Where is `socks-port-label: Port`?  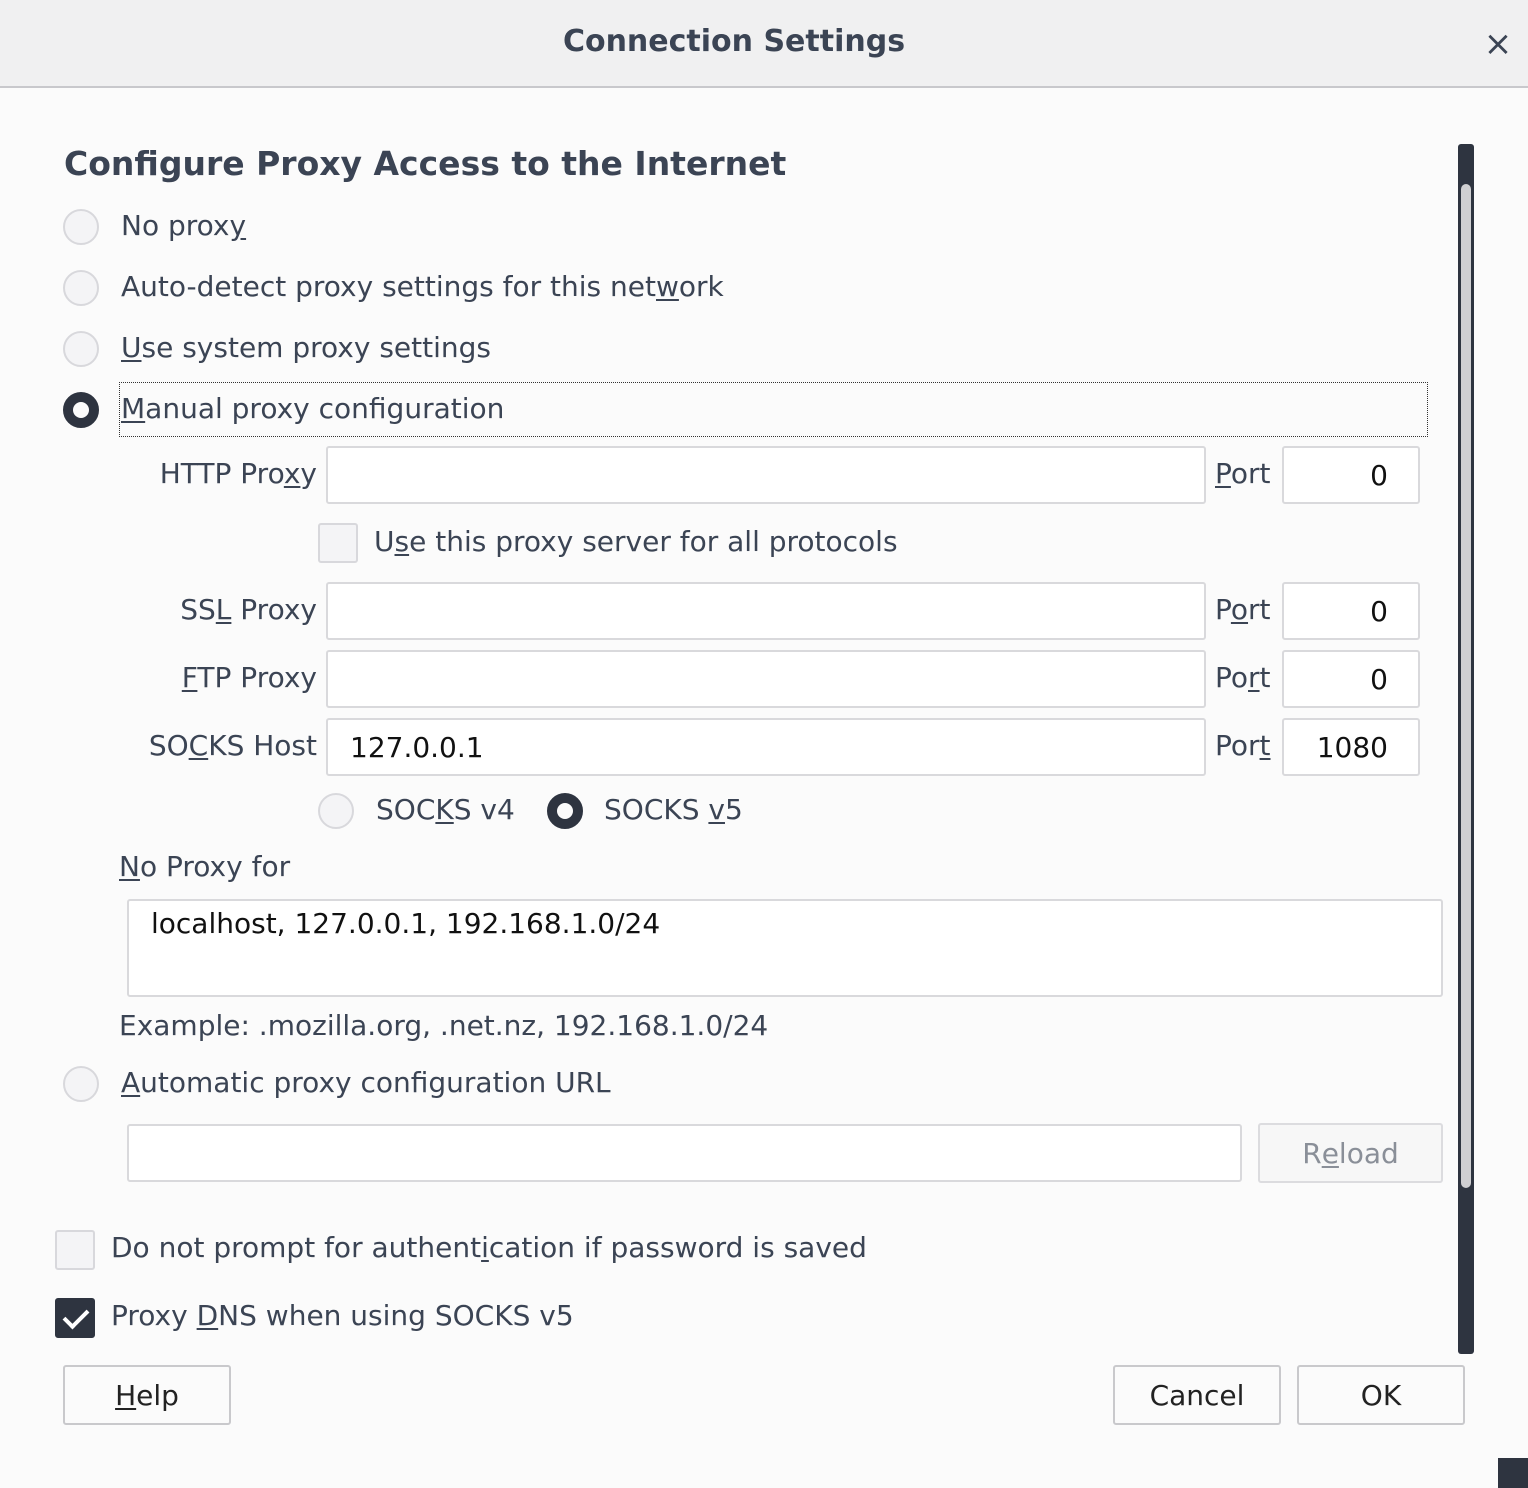
socks-port-label: Port is located at coordinates (1243, 745).